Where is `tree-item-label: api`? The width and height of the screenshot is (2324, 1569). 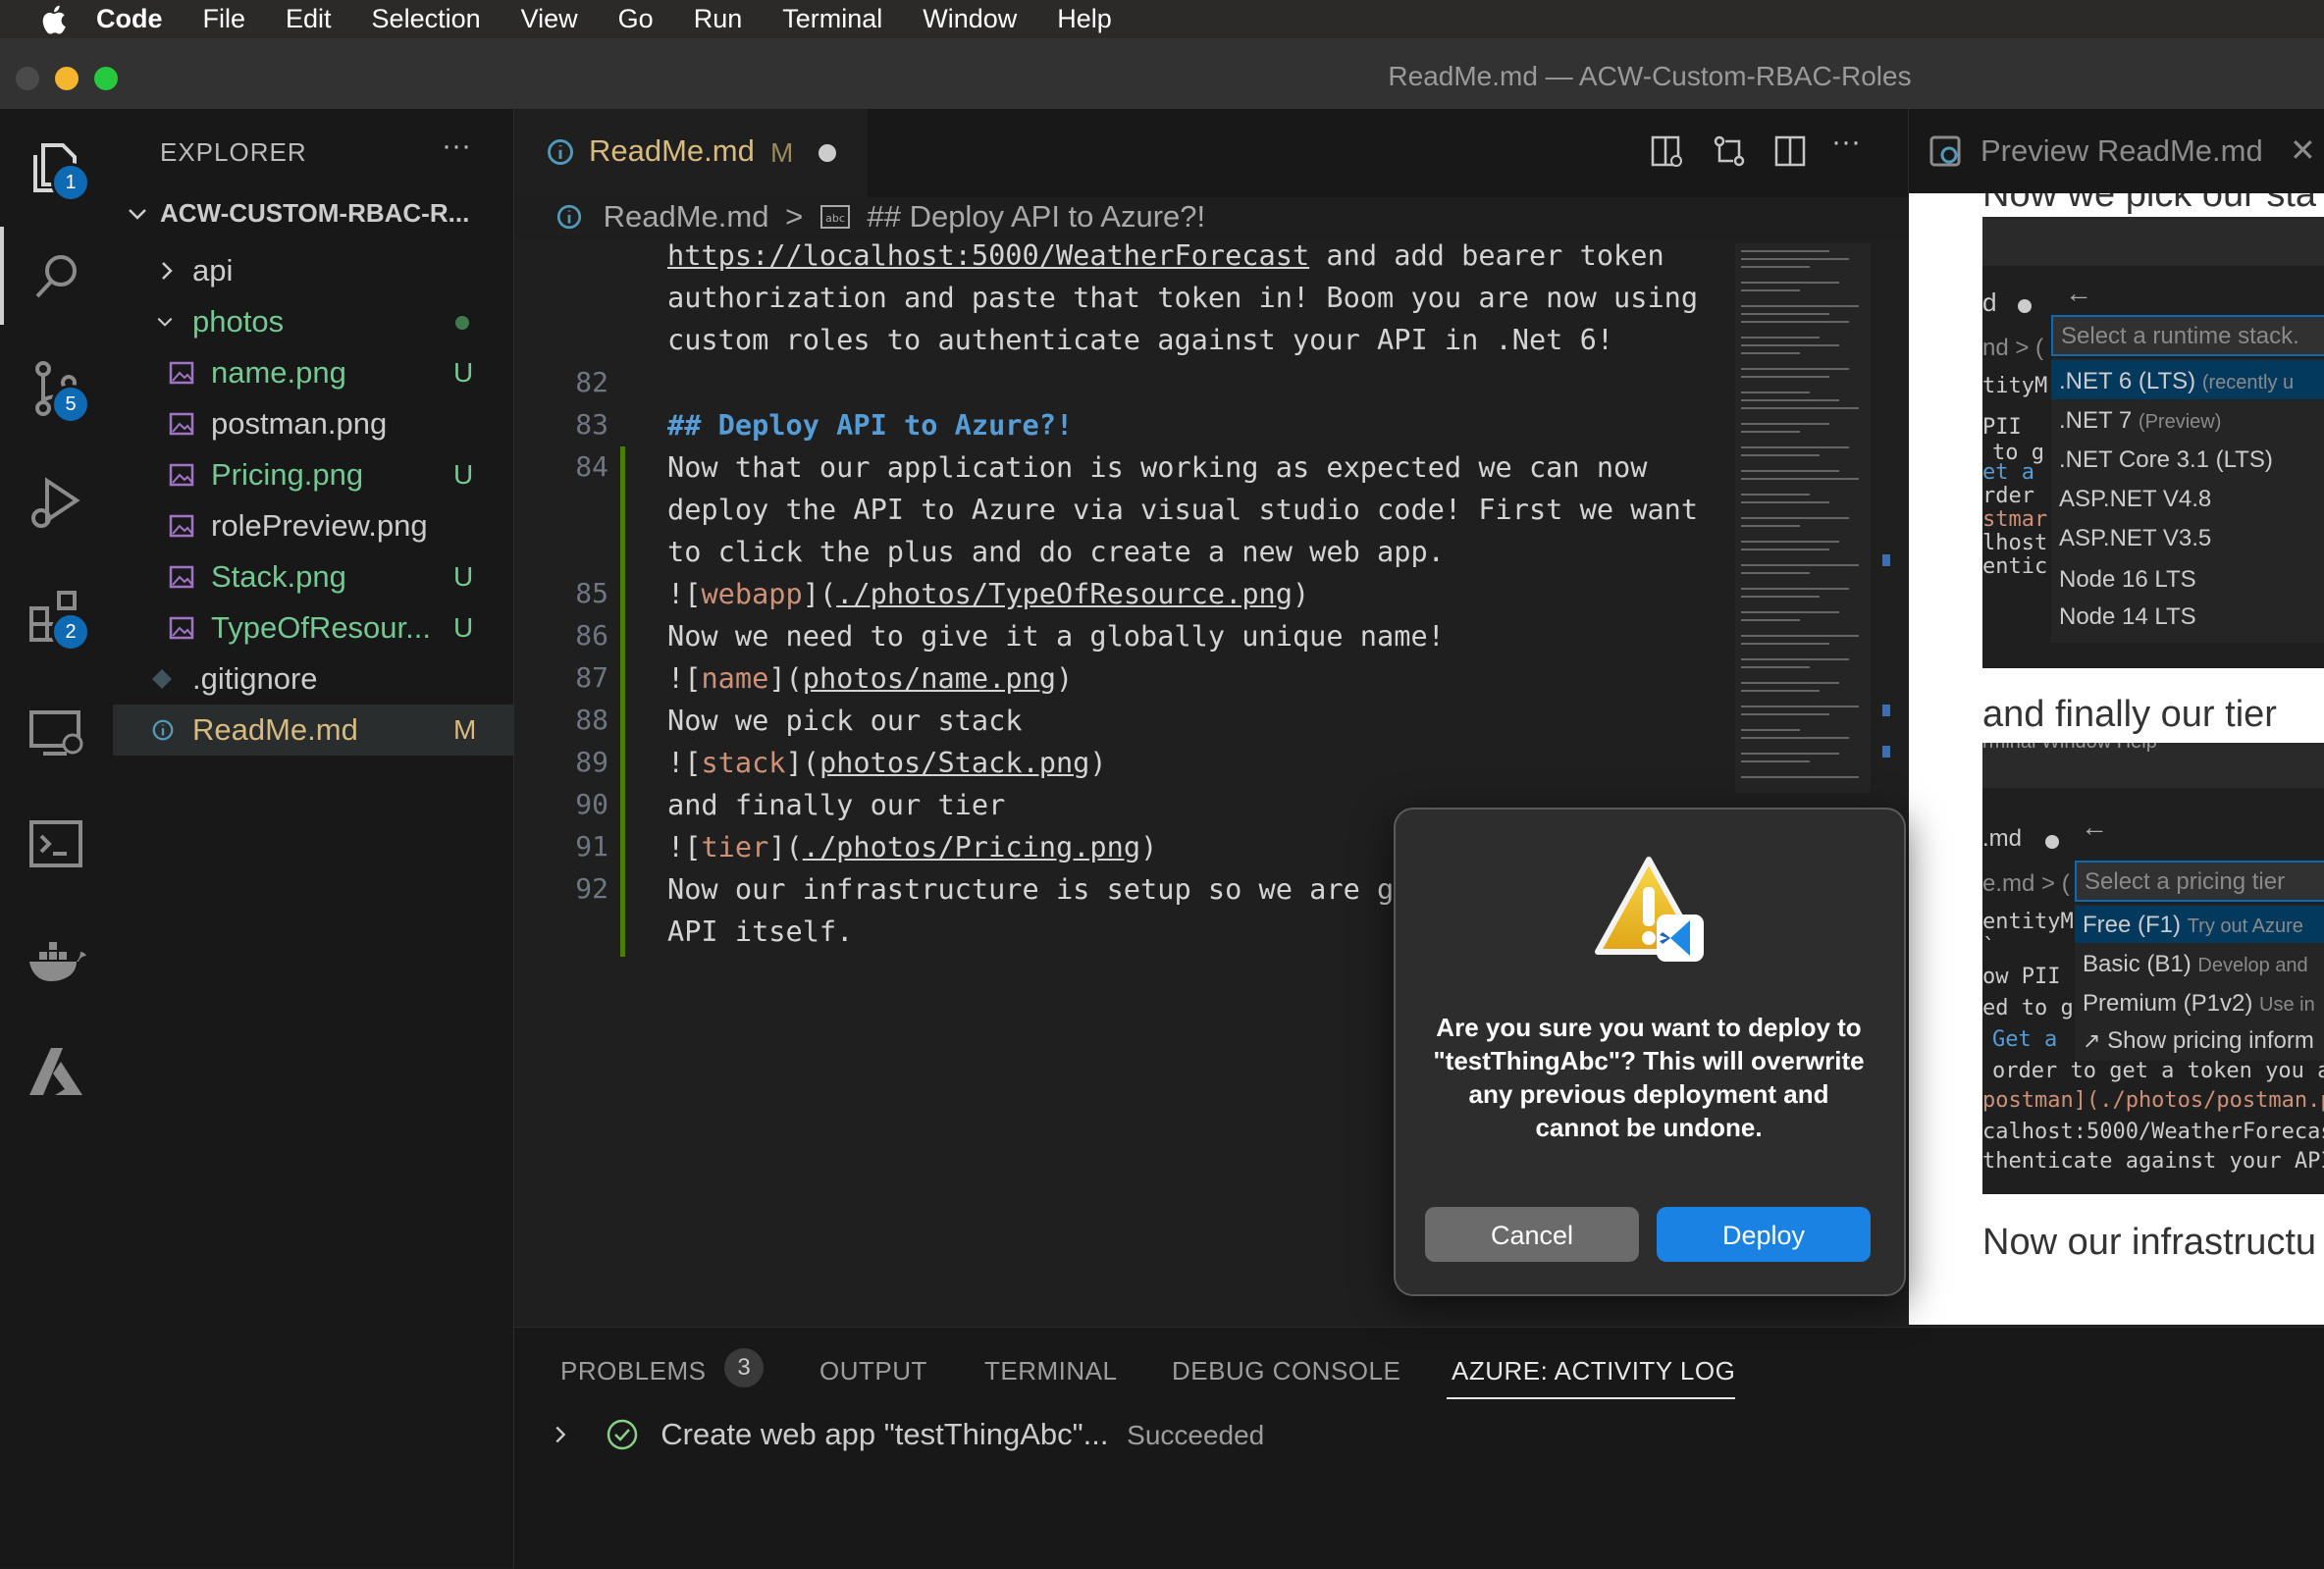
tree-item-label: api is located at coordinates (213, 270).